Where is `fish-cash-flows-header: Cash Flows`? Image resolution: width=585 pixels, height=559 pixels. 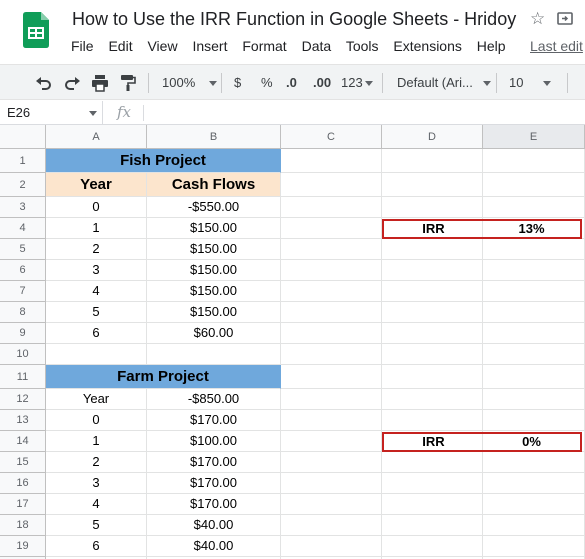 fish-cash-flows-header: Cash Flows is located at coordinates (214, 185).